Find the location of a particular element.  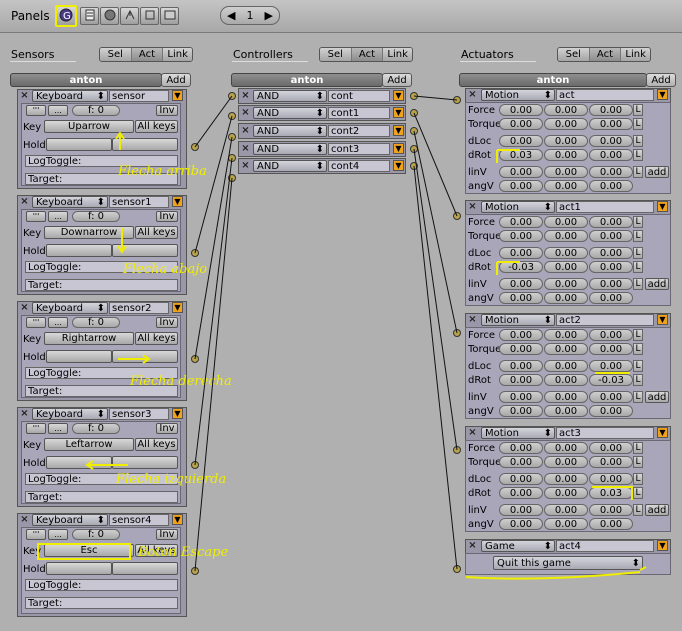

quit-highlight is located at coordinates (556, 573).